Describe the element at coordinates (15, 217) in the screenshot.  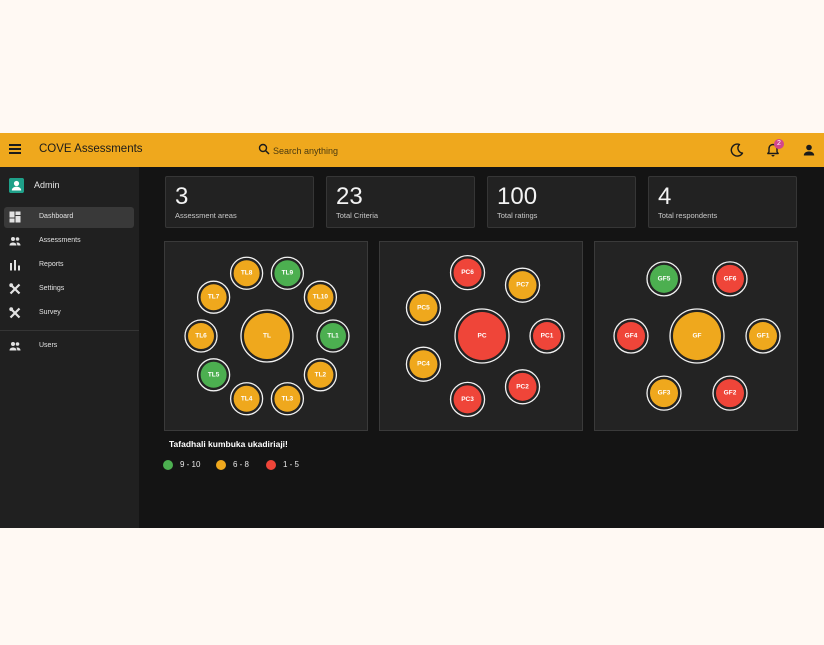
I see `dashboard-icon` at that location.